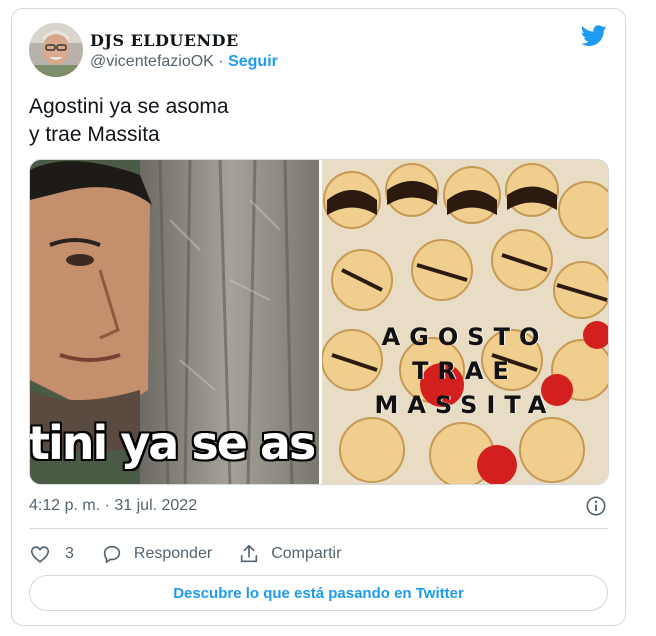  What do you see at coordinates (173, 553) in the screenshot?
I see `reply-label: Responder` at bounding box center [173, 553].